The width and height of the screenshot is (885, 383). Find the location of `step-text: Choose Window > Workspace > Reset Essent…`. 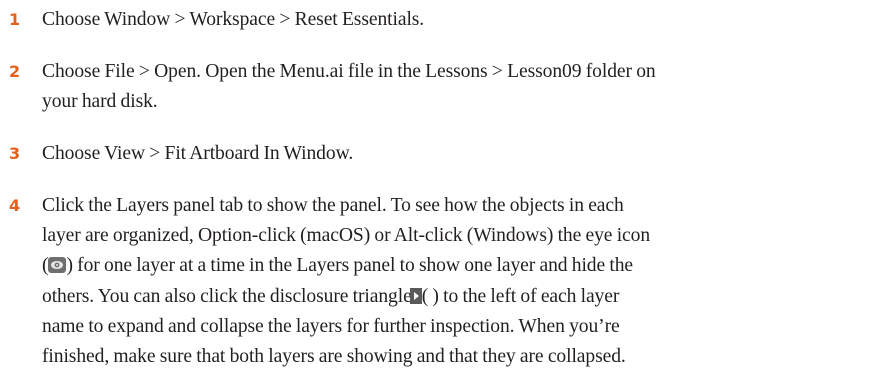

step-text: Choose Window > Workspace > Reset Essent… is located at coordinates (462, 20).